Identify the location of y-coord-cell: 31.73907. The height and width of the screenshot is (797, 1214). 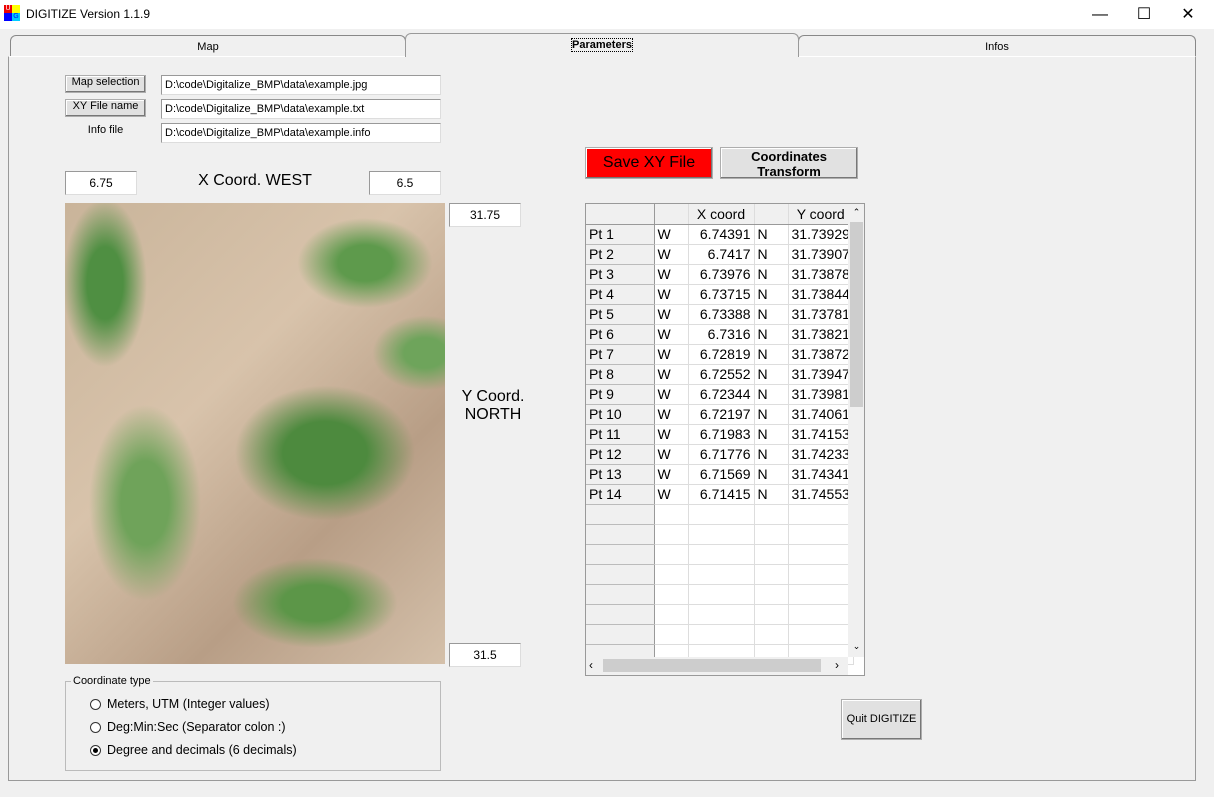
(821, 254).